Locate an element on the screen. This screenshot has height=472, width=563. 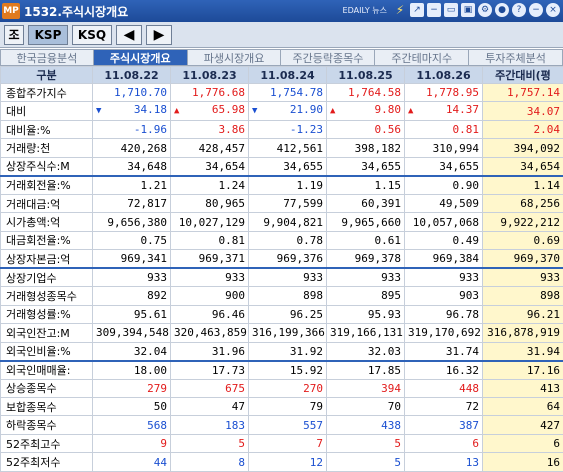
table-cell: 969,384 is located at coordinates (444, 259).